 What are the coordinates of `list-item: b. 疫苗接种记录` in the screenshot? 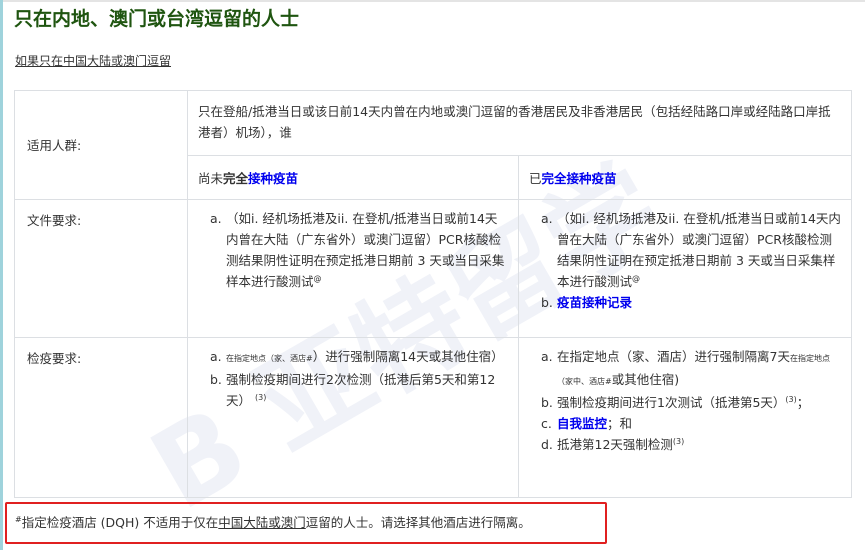 It's located at (691, 302).